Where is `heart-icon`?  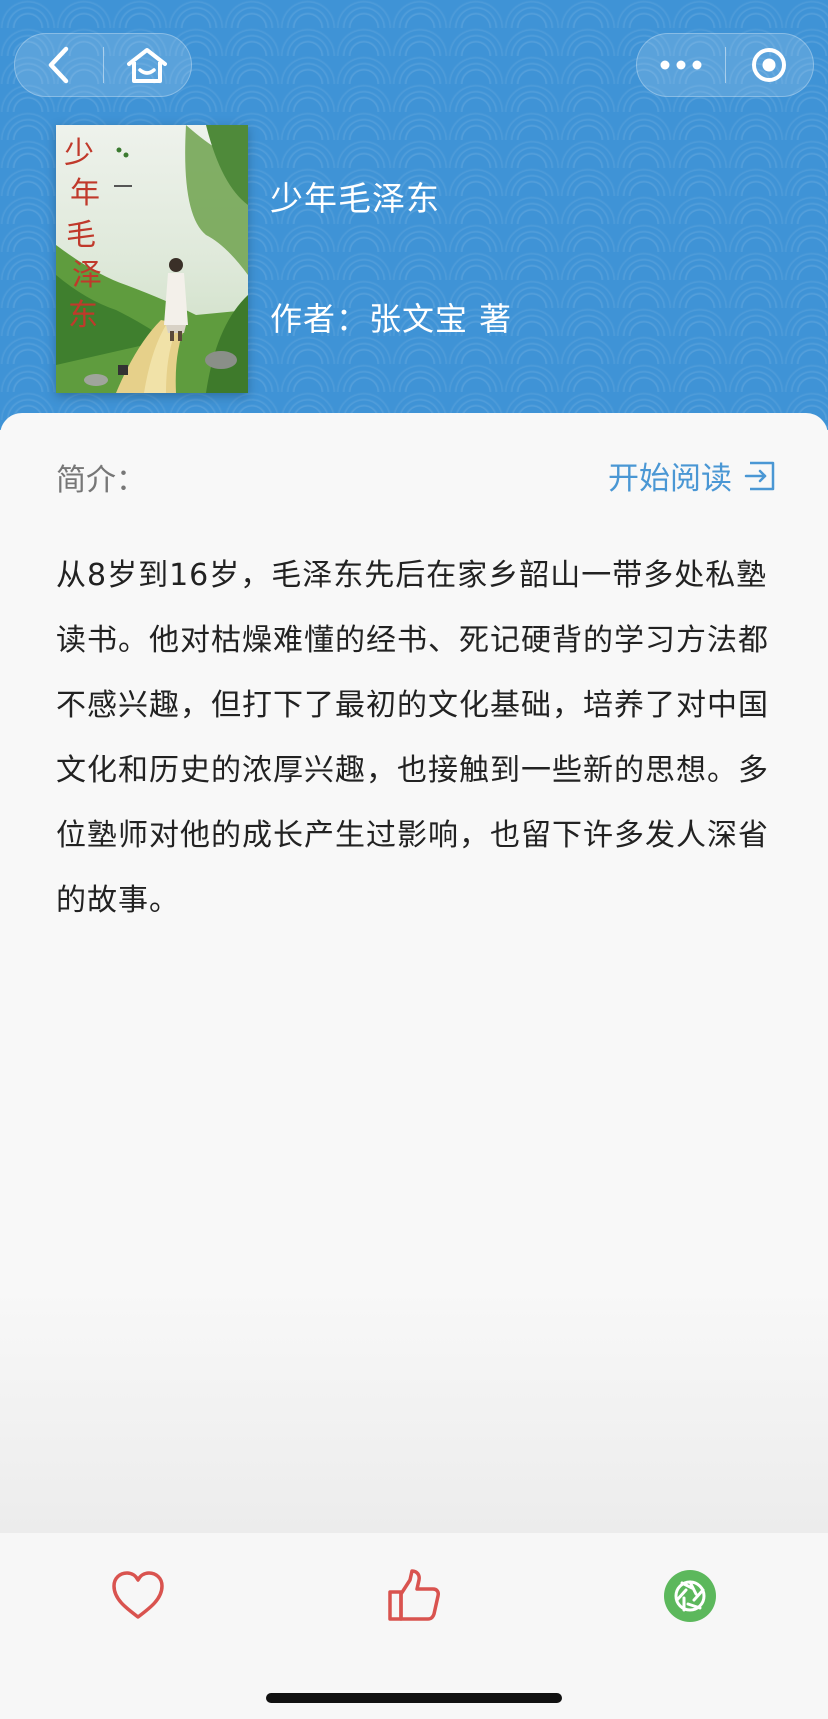
heart-icon is located at coordinates (138, 1595).